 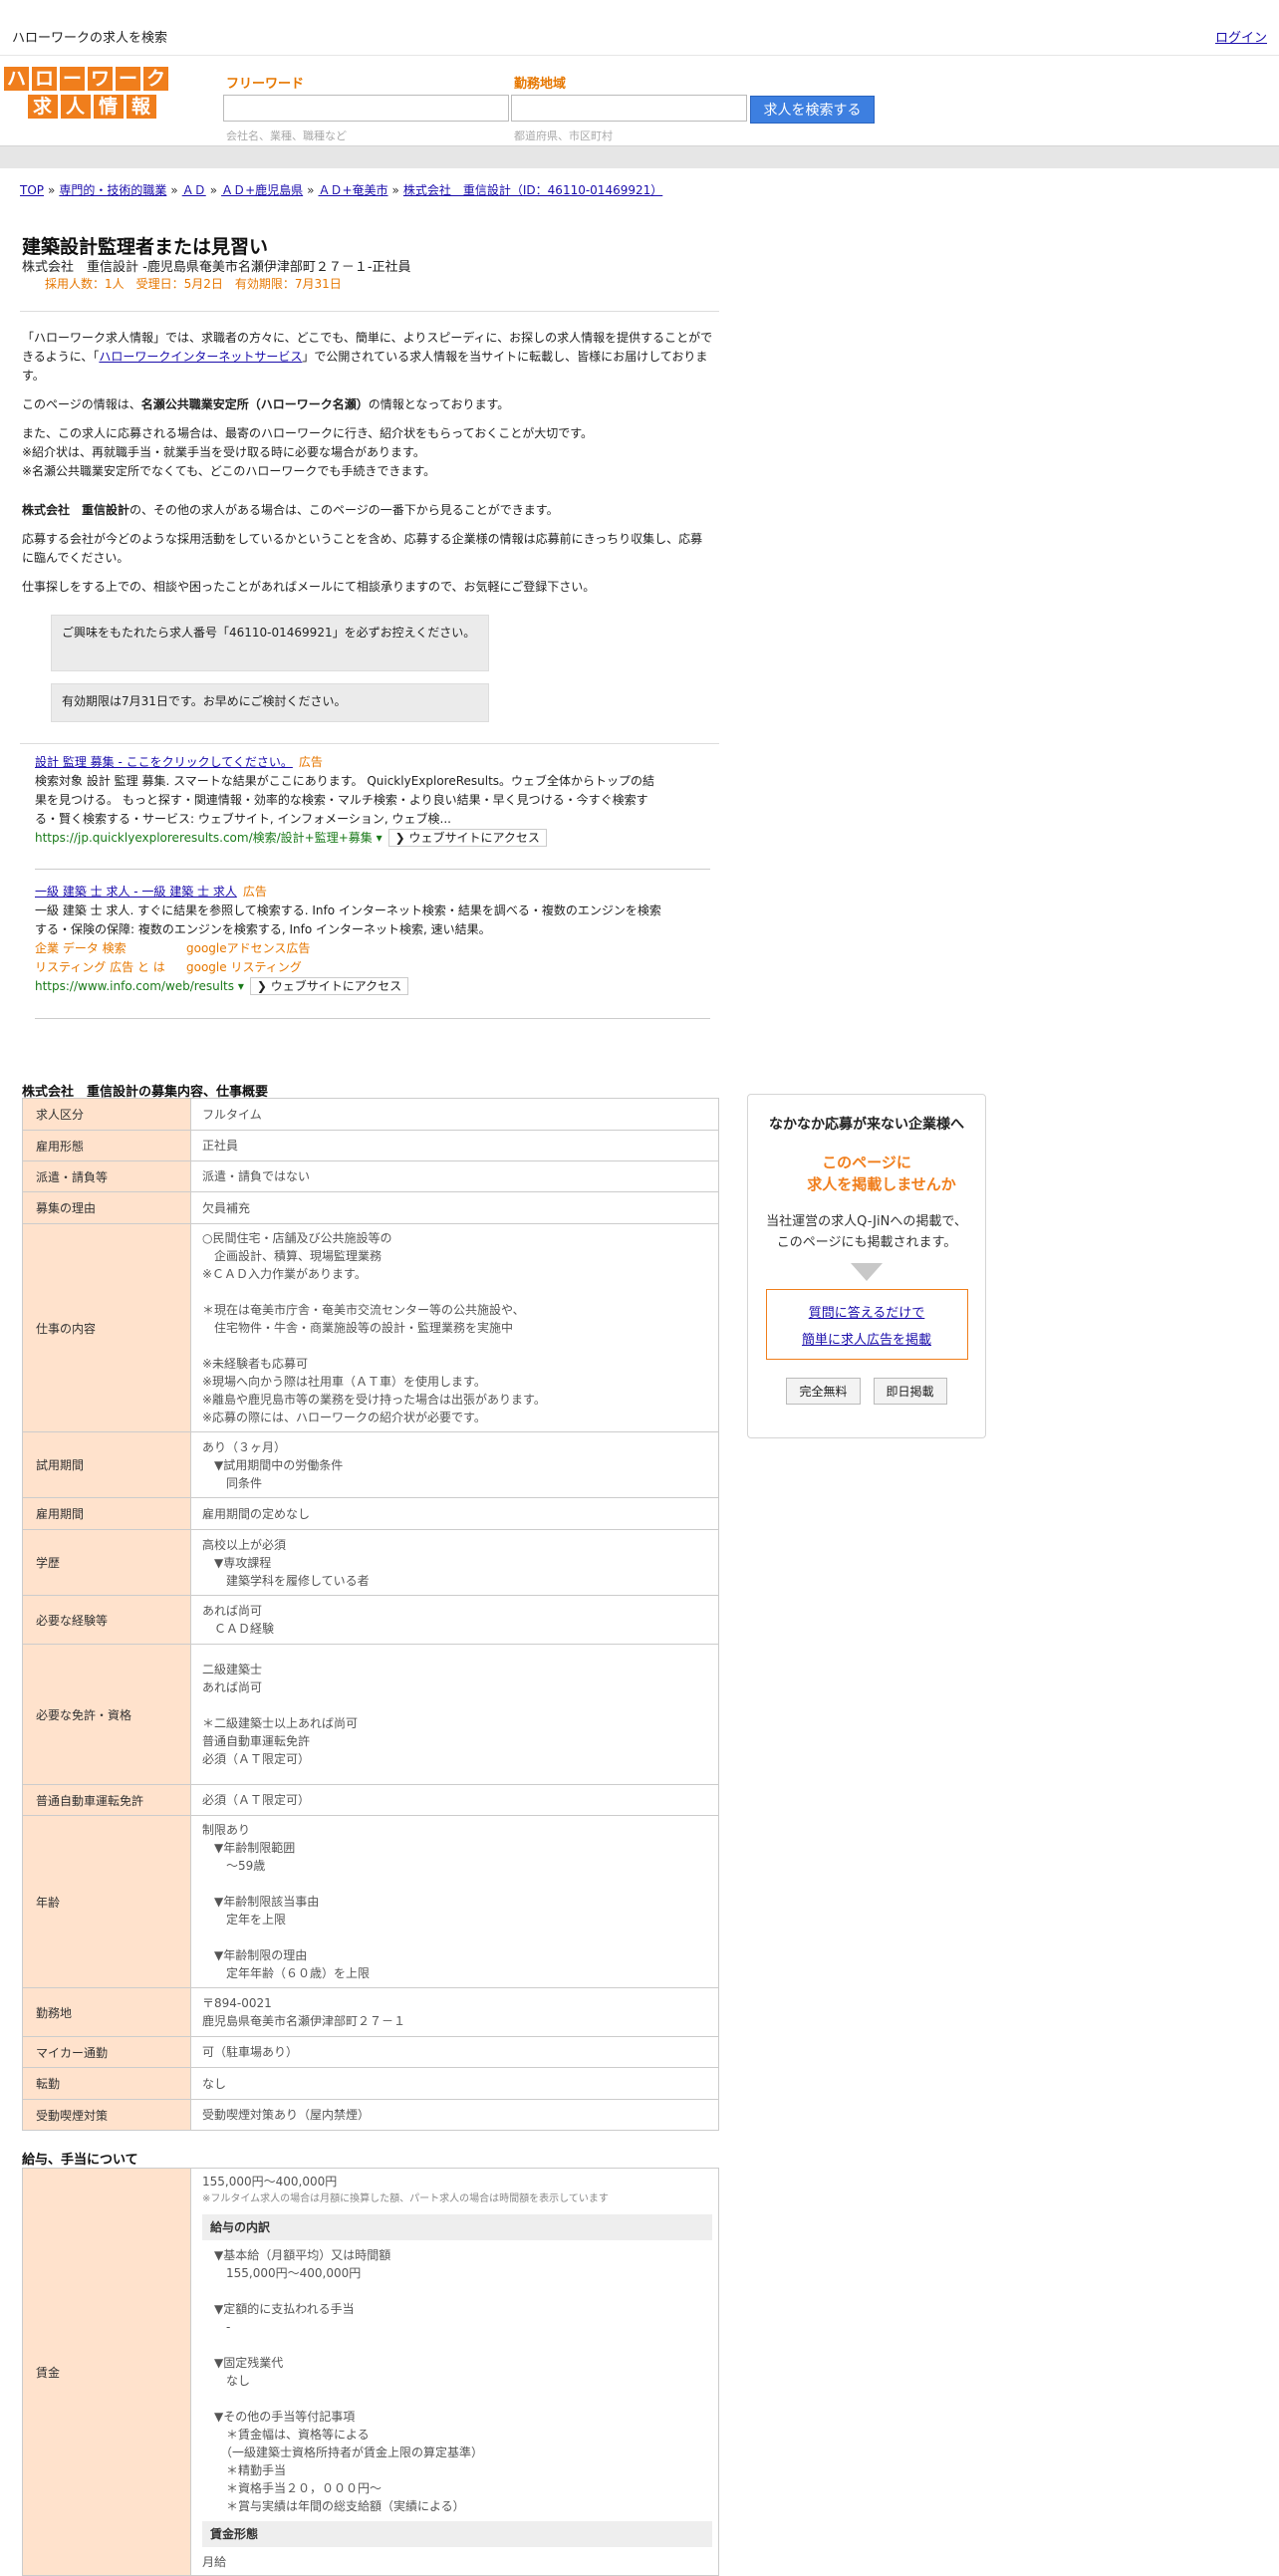 I want to click on logo-row-1: ハ ロ ー ワ ー ク, so click(x=92, y=79).